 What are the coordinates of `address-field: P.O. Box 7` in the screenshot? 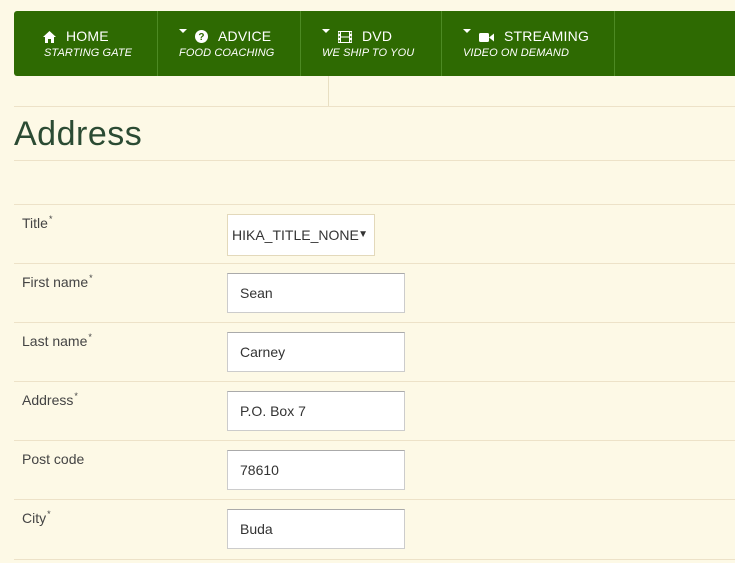 It's located at (316, 411).